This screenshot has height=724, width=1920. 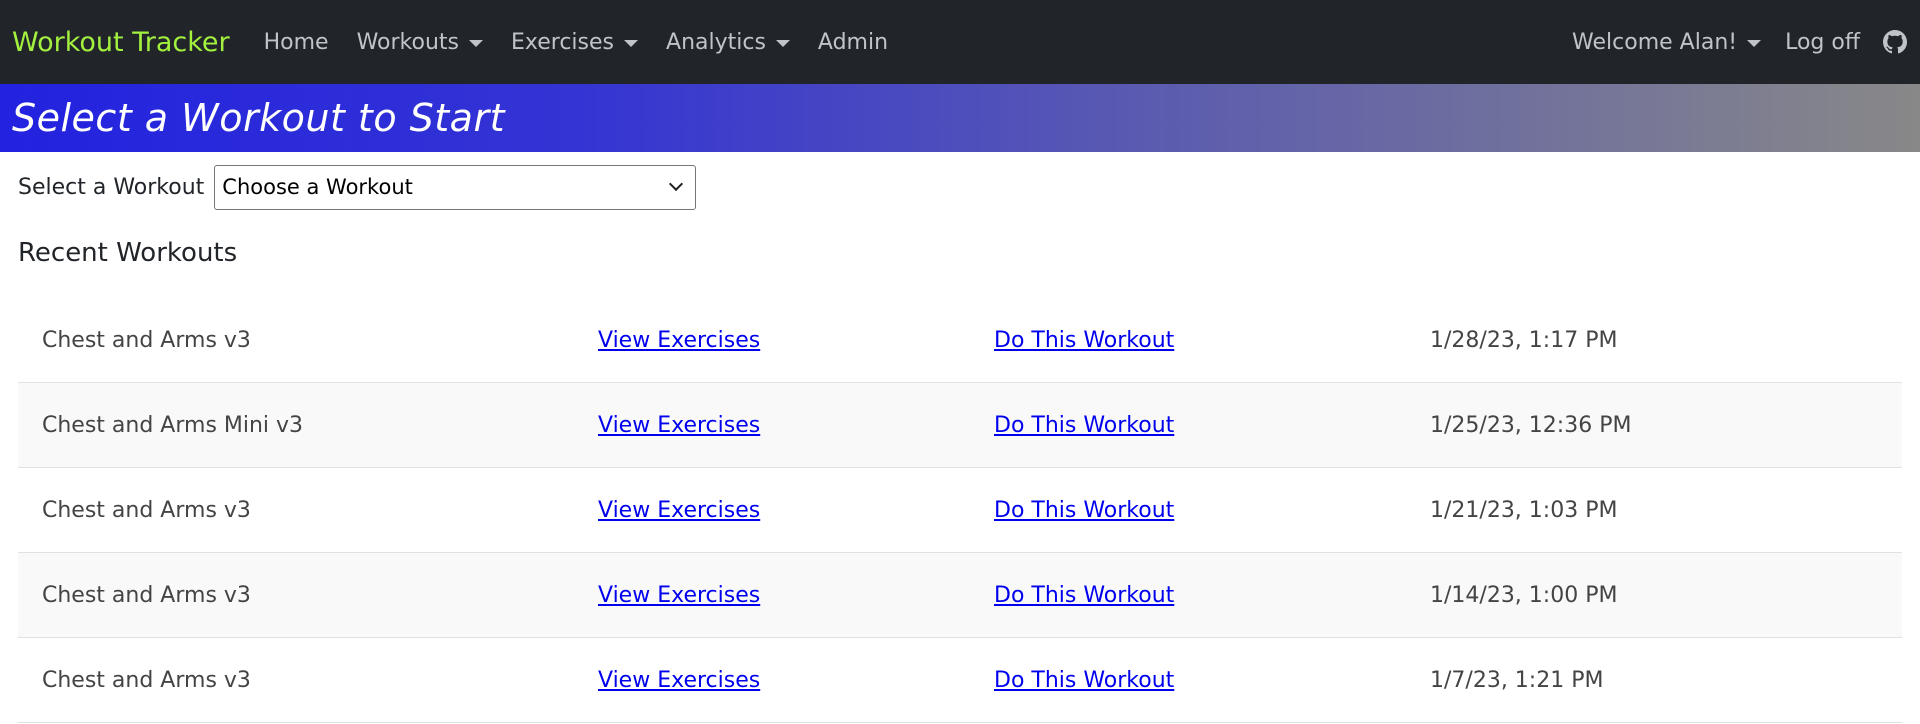 What do you see at coordinates (676, 184) in the screenshot?
I see `chevron-down-icon` at bounding box center [676, 184].